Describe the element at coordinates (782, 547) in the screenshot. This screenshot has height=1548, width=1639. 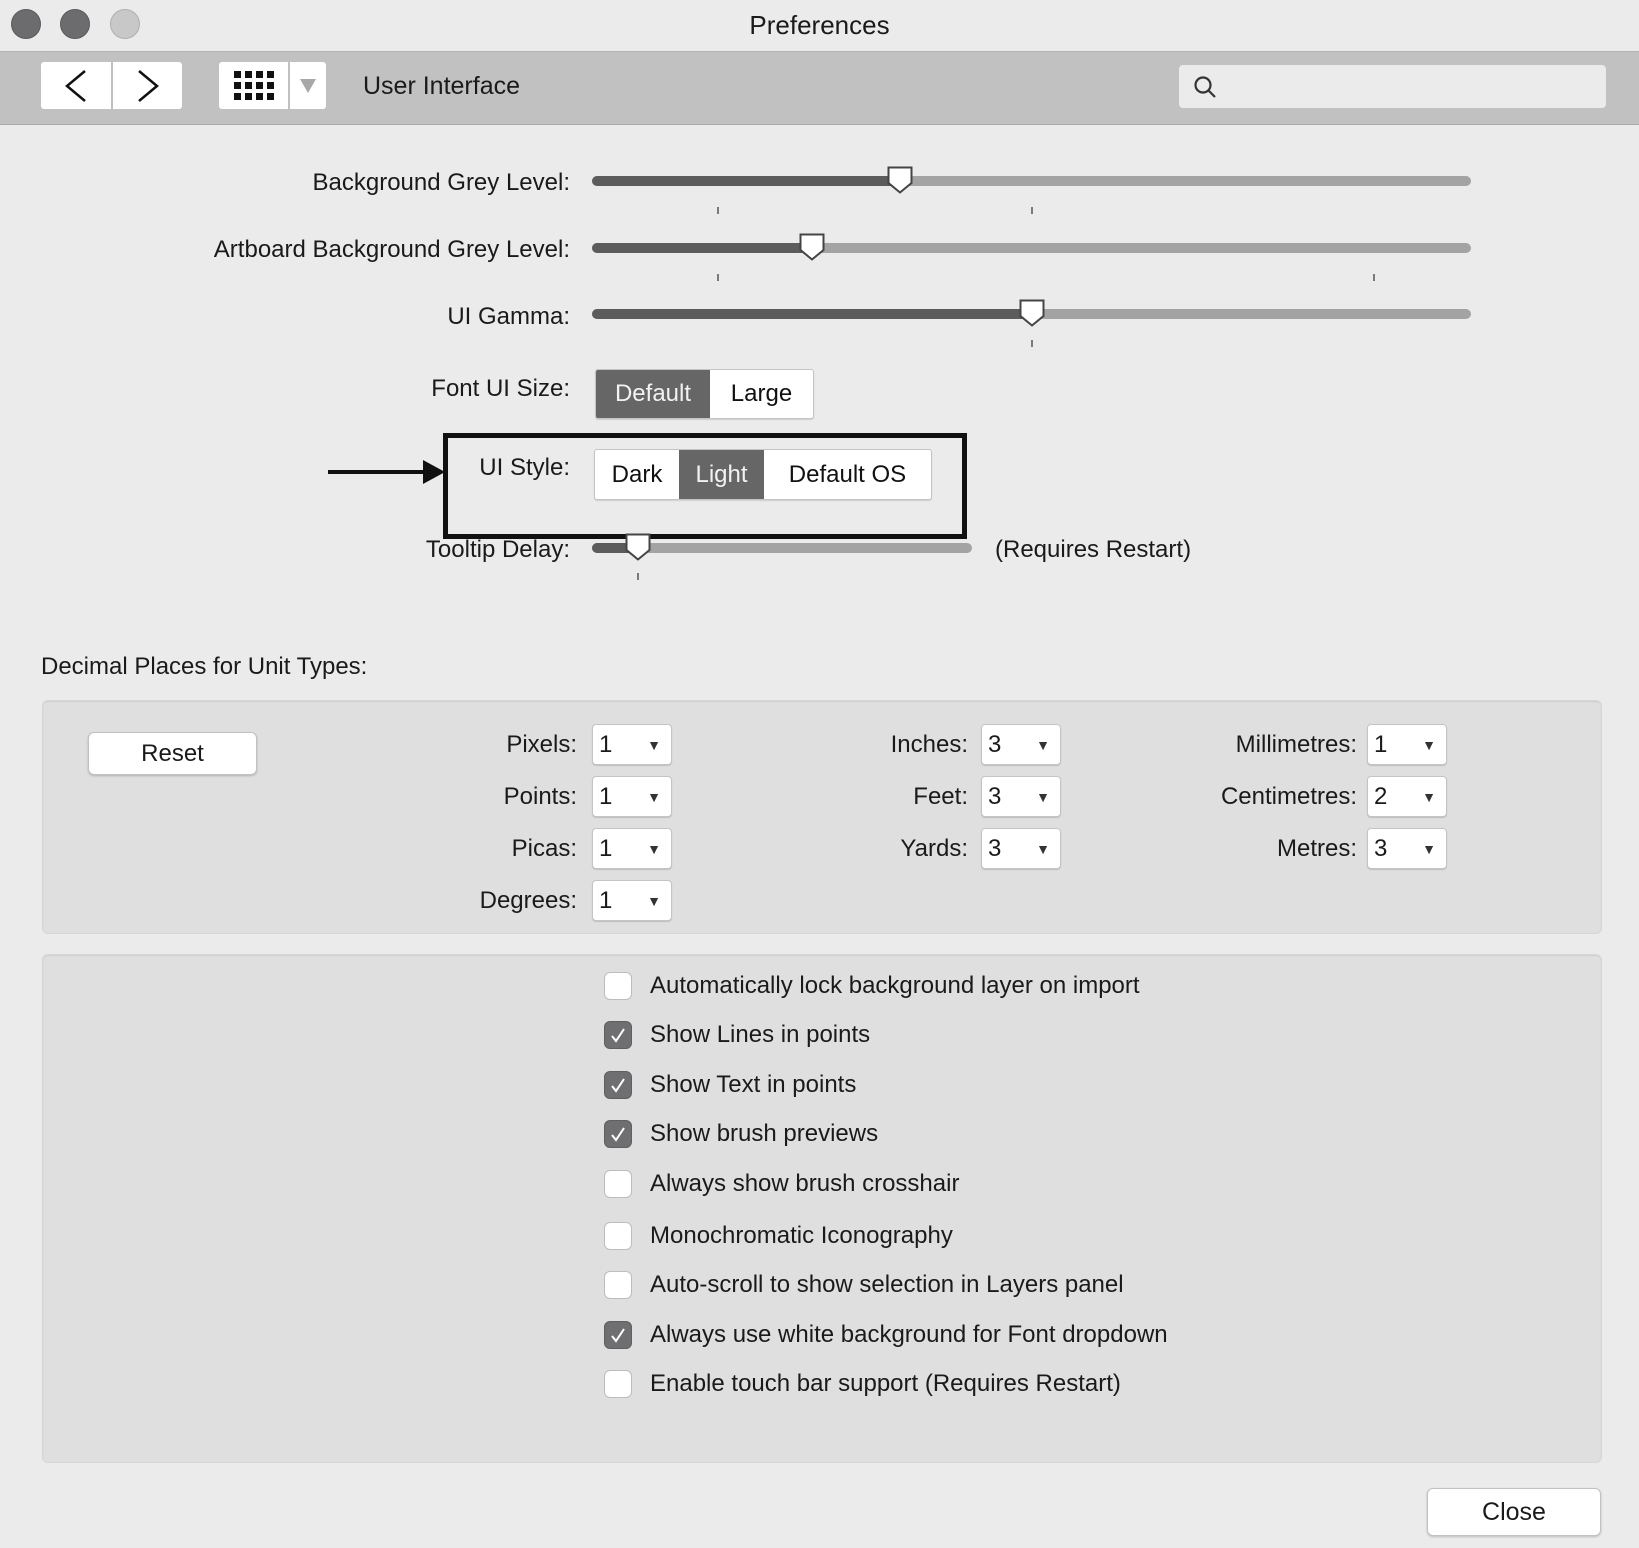
I see `tooltip-delay-slider` at that location.